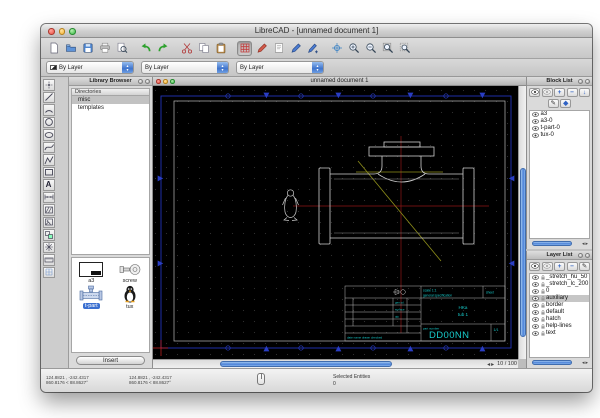 The image size is (600, 418). Describe the element at coordinates (48, 272) in the screenshot. I see `snap-grid-tool-button` at that location.